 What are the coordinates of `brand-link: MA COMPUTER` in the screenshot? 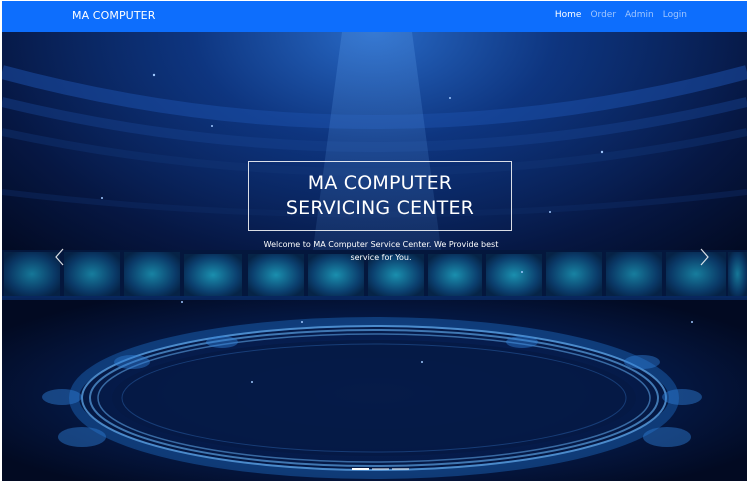 It's located at (113, 15).